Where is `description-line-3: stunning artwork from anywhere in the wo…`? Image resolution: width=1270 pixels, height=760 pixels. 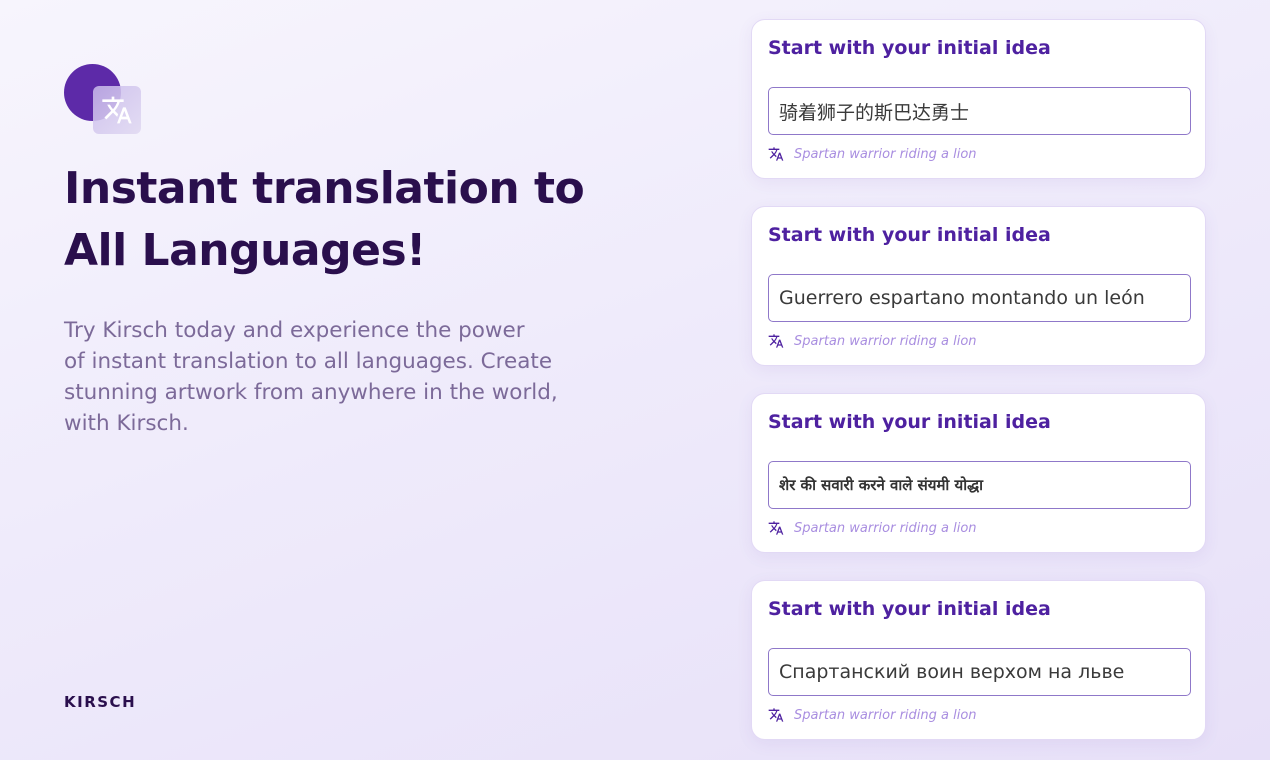 description-line-3: stunning artwork from anywhere in the wo… is located at coordinates (311, 392).